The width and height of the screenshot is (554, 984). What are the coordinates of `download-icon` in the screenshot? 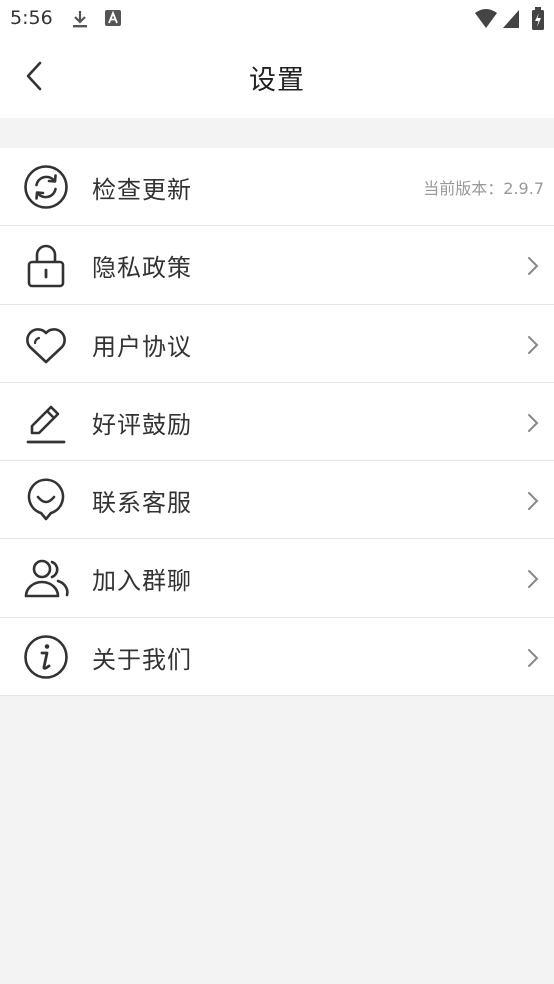 It's located at (80, 21).